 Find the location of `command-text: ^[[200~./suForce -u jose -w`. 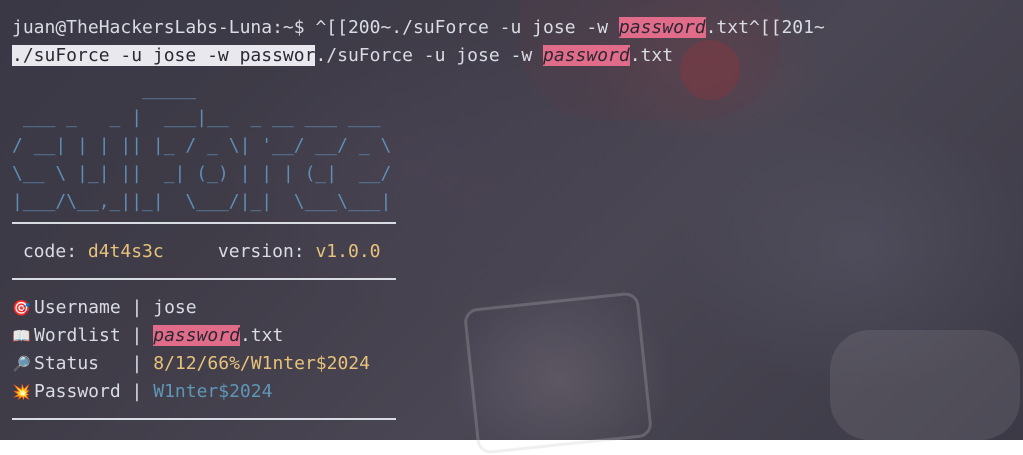

command-text: ^[[200~./suForce -u jose -w is located at coordinates (461, 27).